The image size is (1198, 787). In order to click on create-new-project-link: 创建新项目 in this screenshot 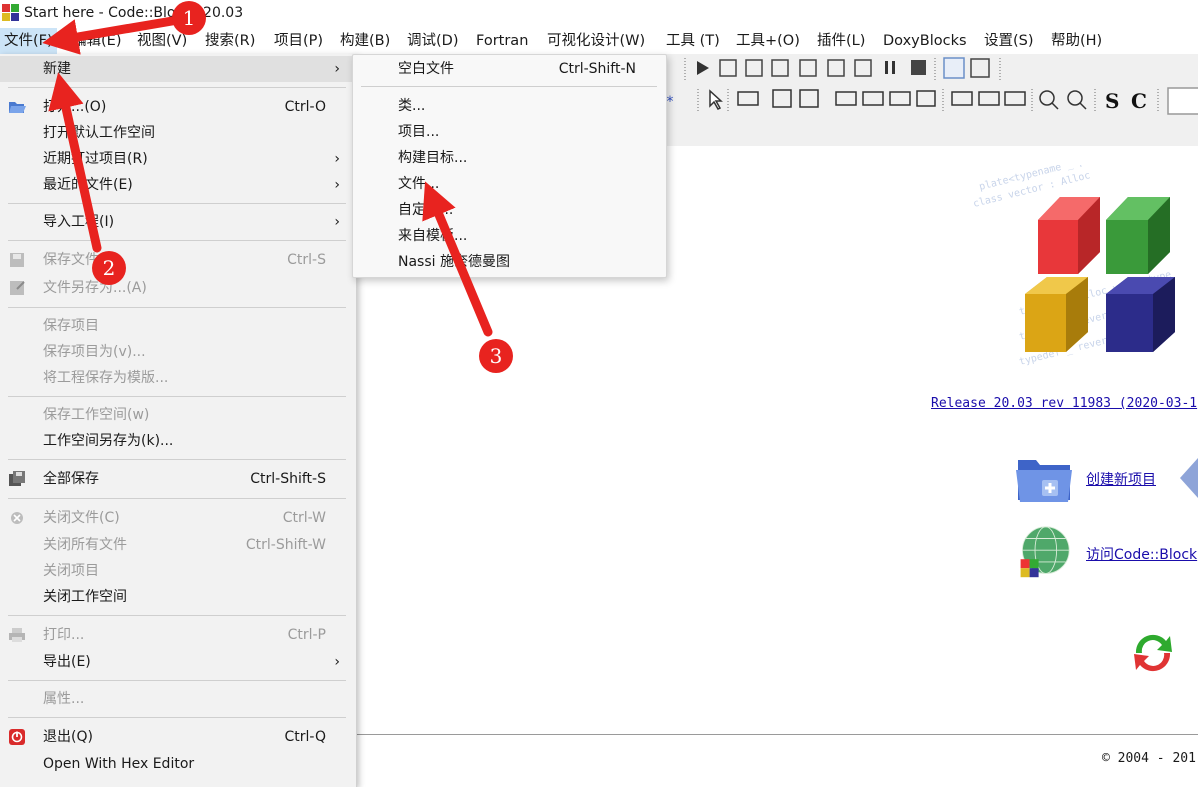, I will do `click(1121, 479)`.